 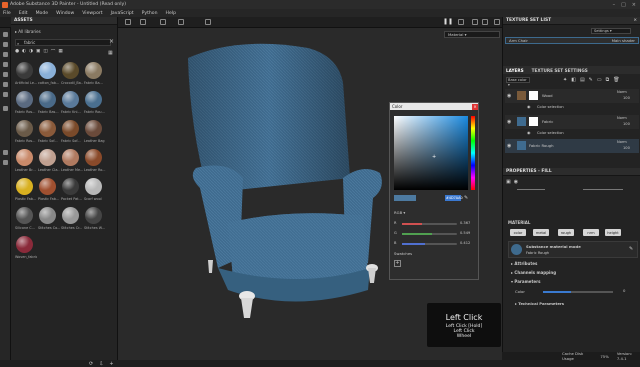 I want to click on channel-chip-color: color, so click(x=518, y=232).